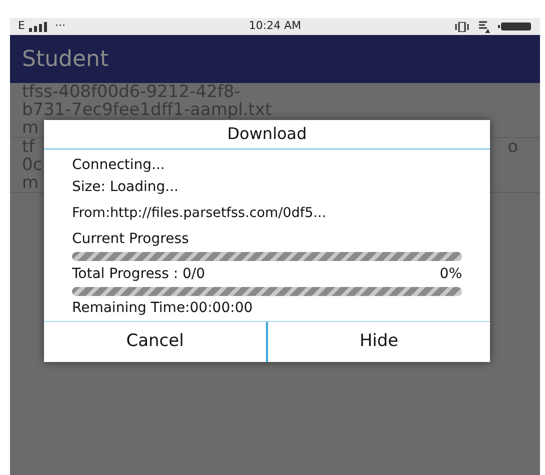 The width and height of the screenshot is (545, 475). What do you see at coordinates (21, 26) in the screenshot?
I see `network-type: E` at bounding box center [21, 26].